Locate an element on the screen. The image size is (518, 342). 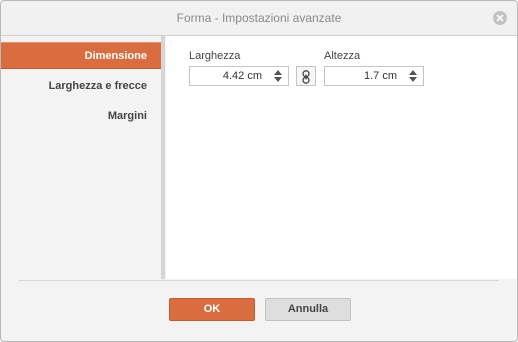
width-decrement-icon is located at coordinates (278, 79).